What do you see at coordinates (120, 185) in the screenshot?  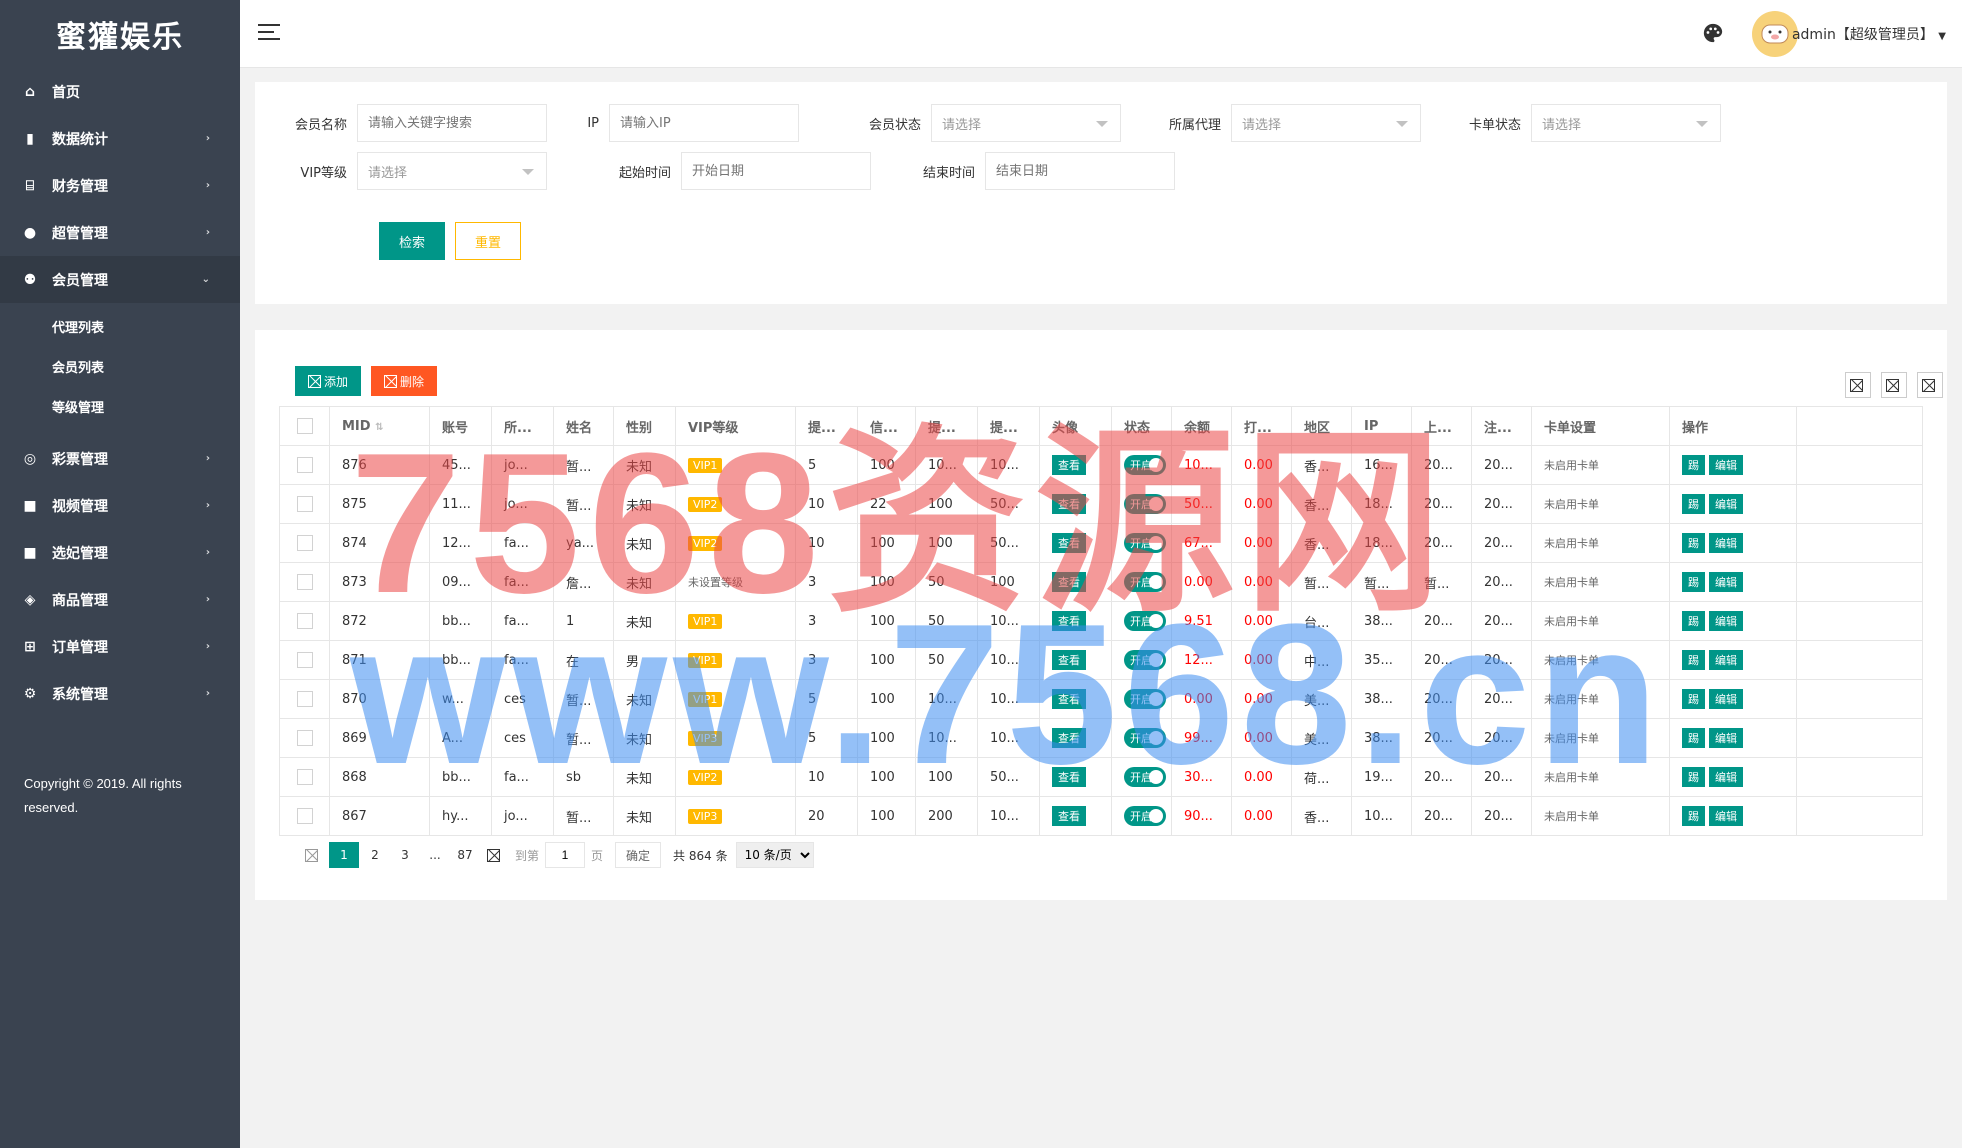 I see `sidebar-item-2: ⌸ 财务管理 ›` at bounding box center [120, 185].